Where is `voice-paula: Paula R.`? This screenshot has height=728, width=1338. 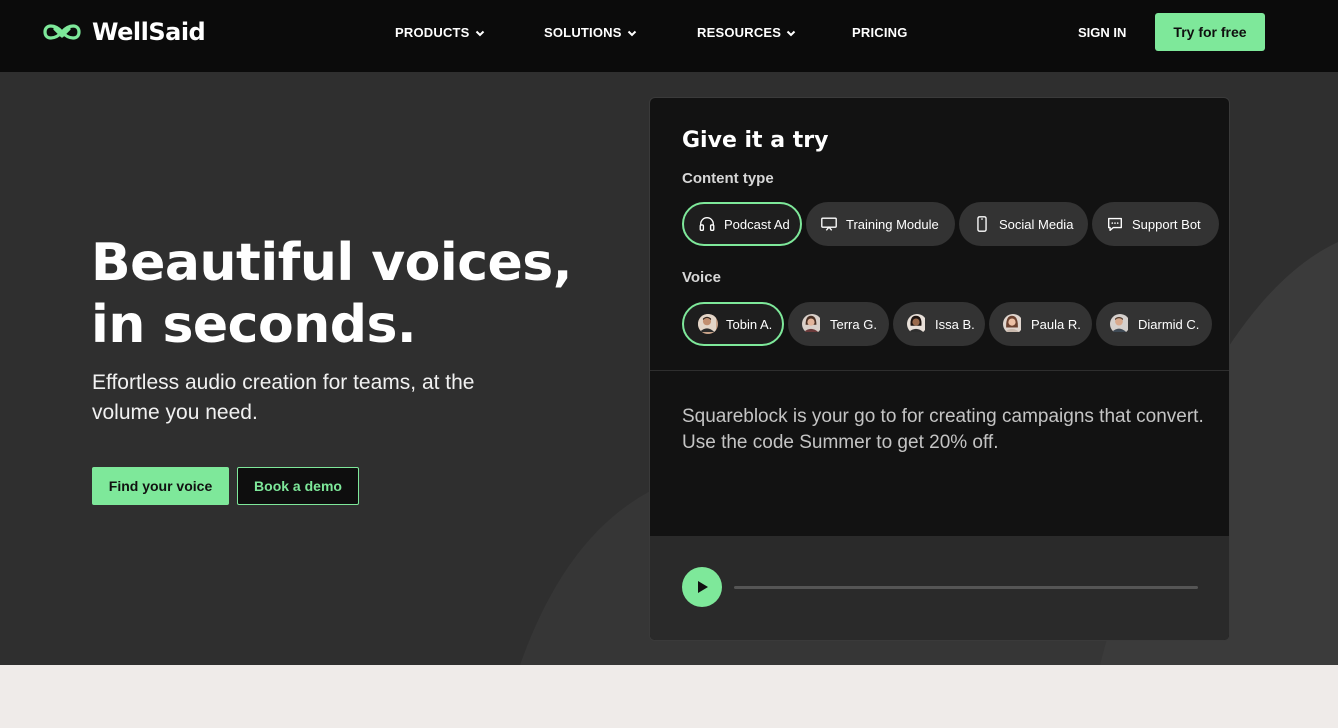
voice-paula: Paula R. is located at coordinates (1040, 324).